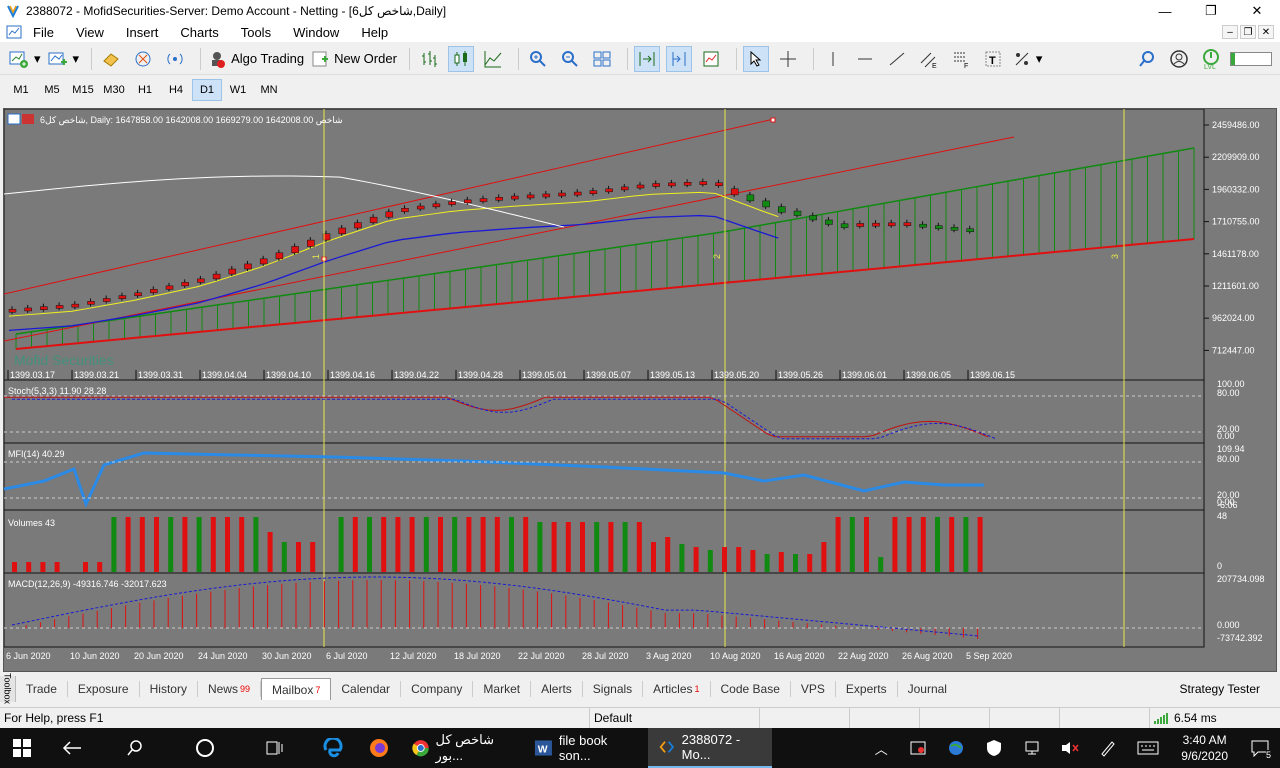 The width and height of the screenshot is (1280, 768). Describe the element at coordinates (1070, 748) in the screenshot. I see `tray-volume-muted-icon` at that location.